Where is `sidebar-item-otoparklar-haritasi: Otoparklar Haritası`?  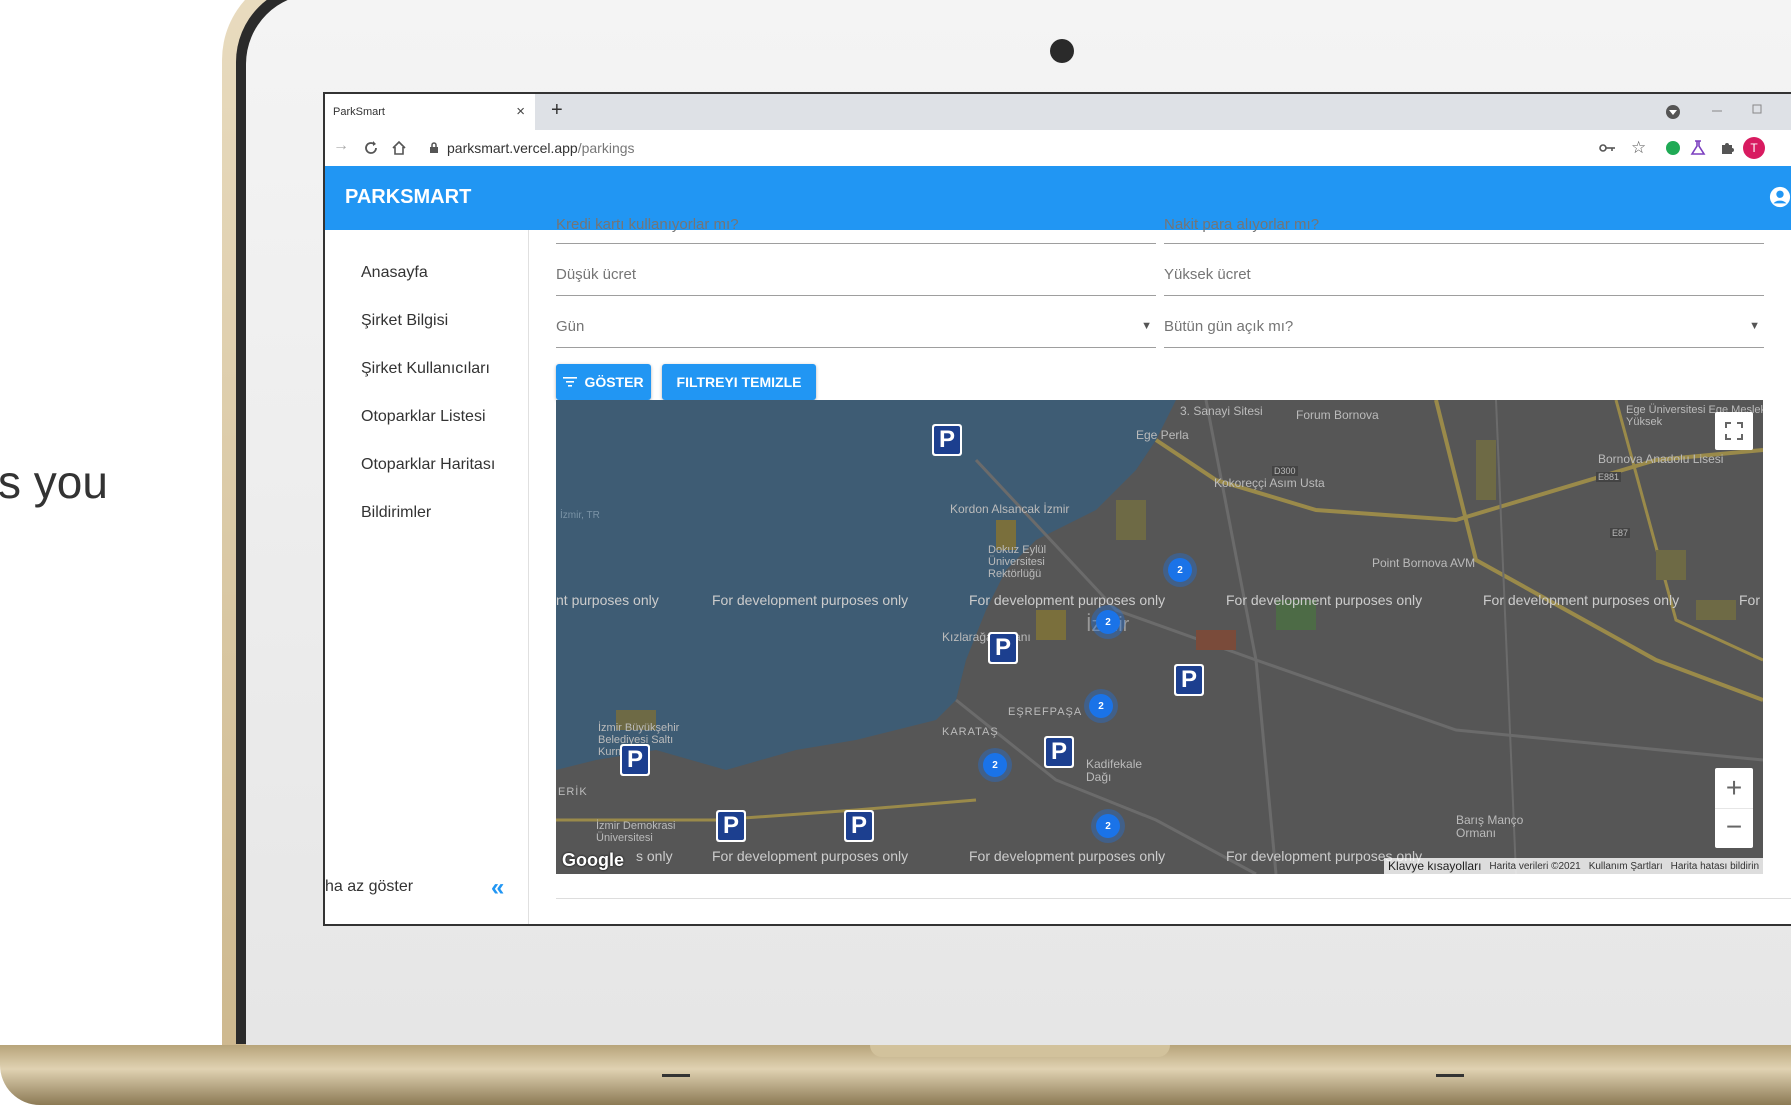
sidebar-item-otoparklar-haritasi: Otoparklar Haritası is located at coordinates (428, 465).